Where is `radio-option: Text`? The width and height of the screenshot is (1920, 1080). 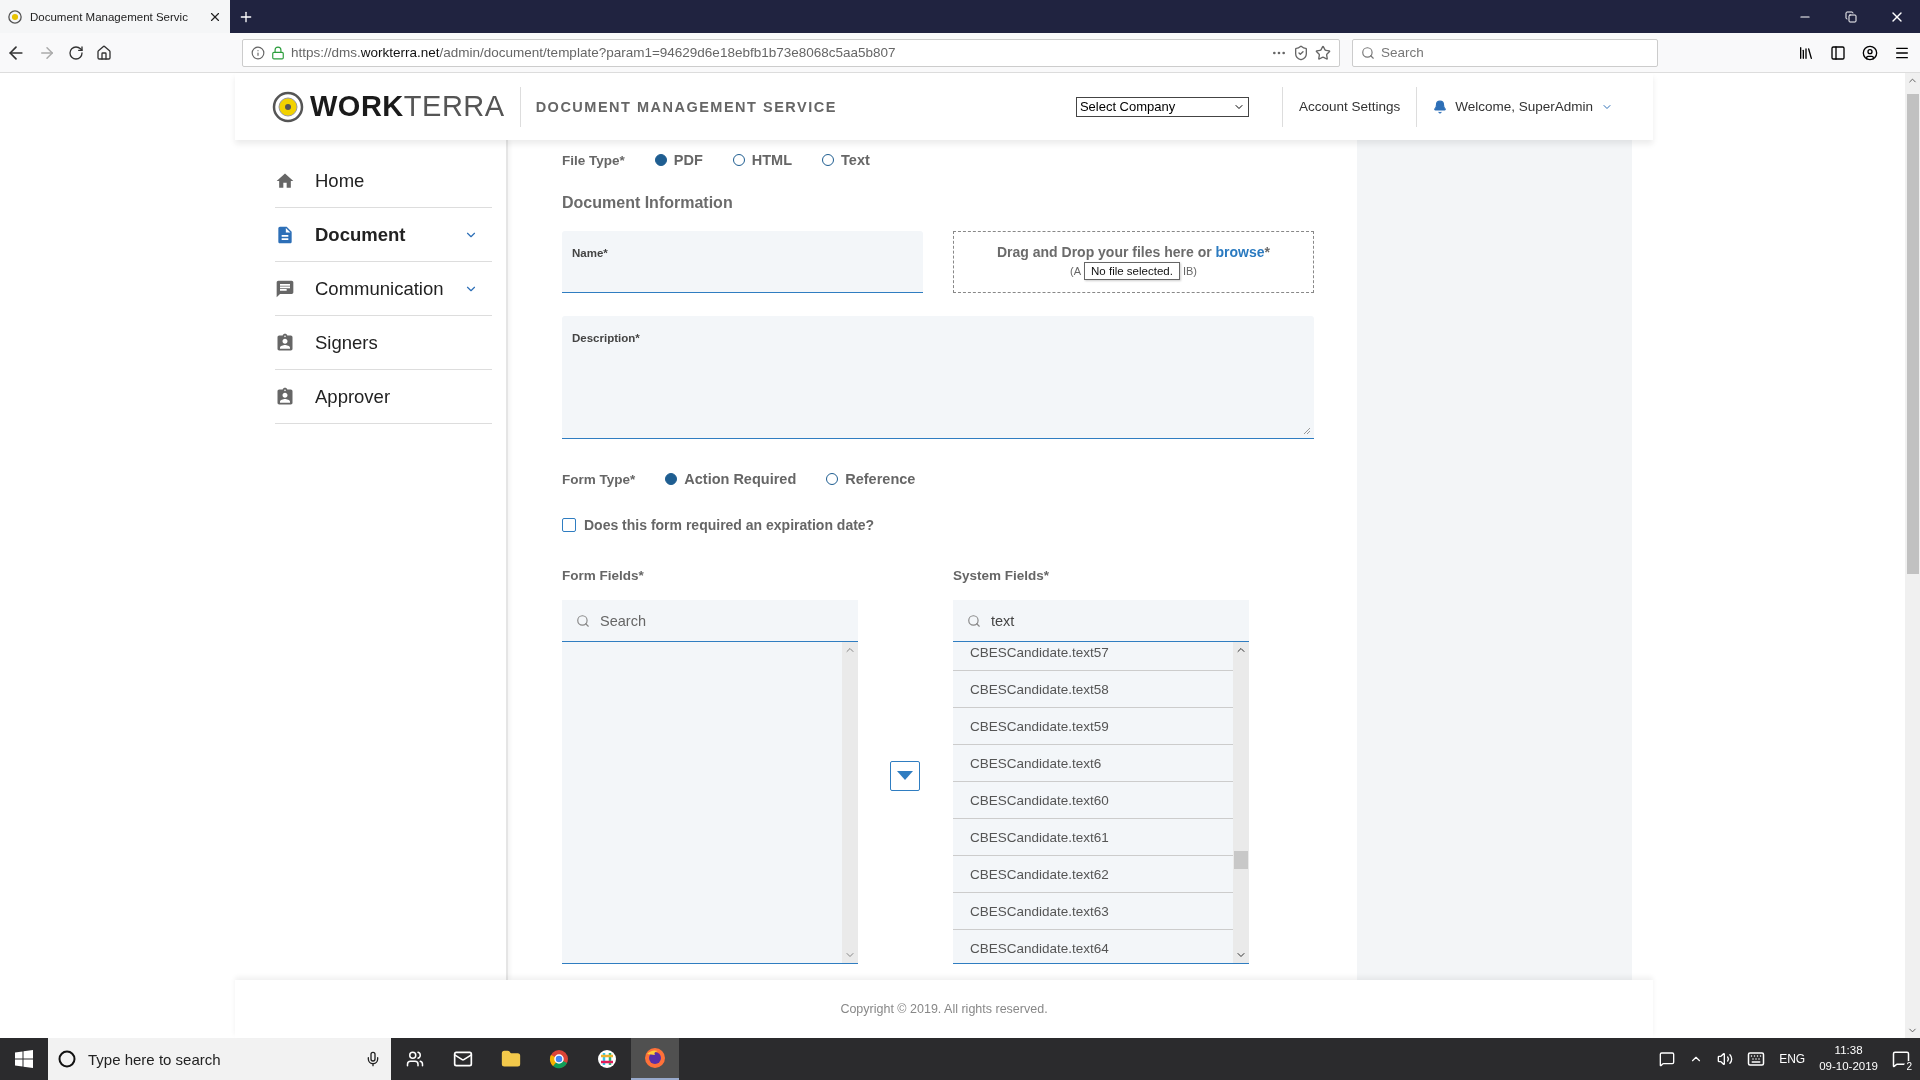 radio-option: Text is located at coordinates (846, 160).